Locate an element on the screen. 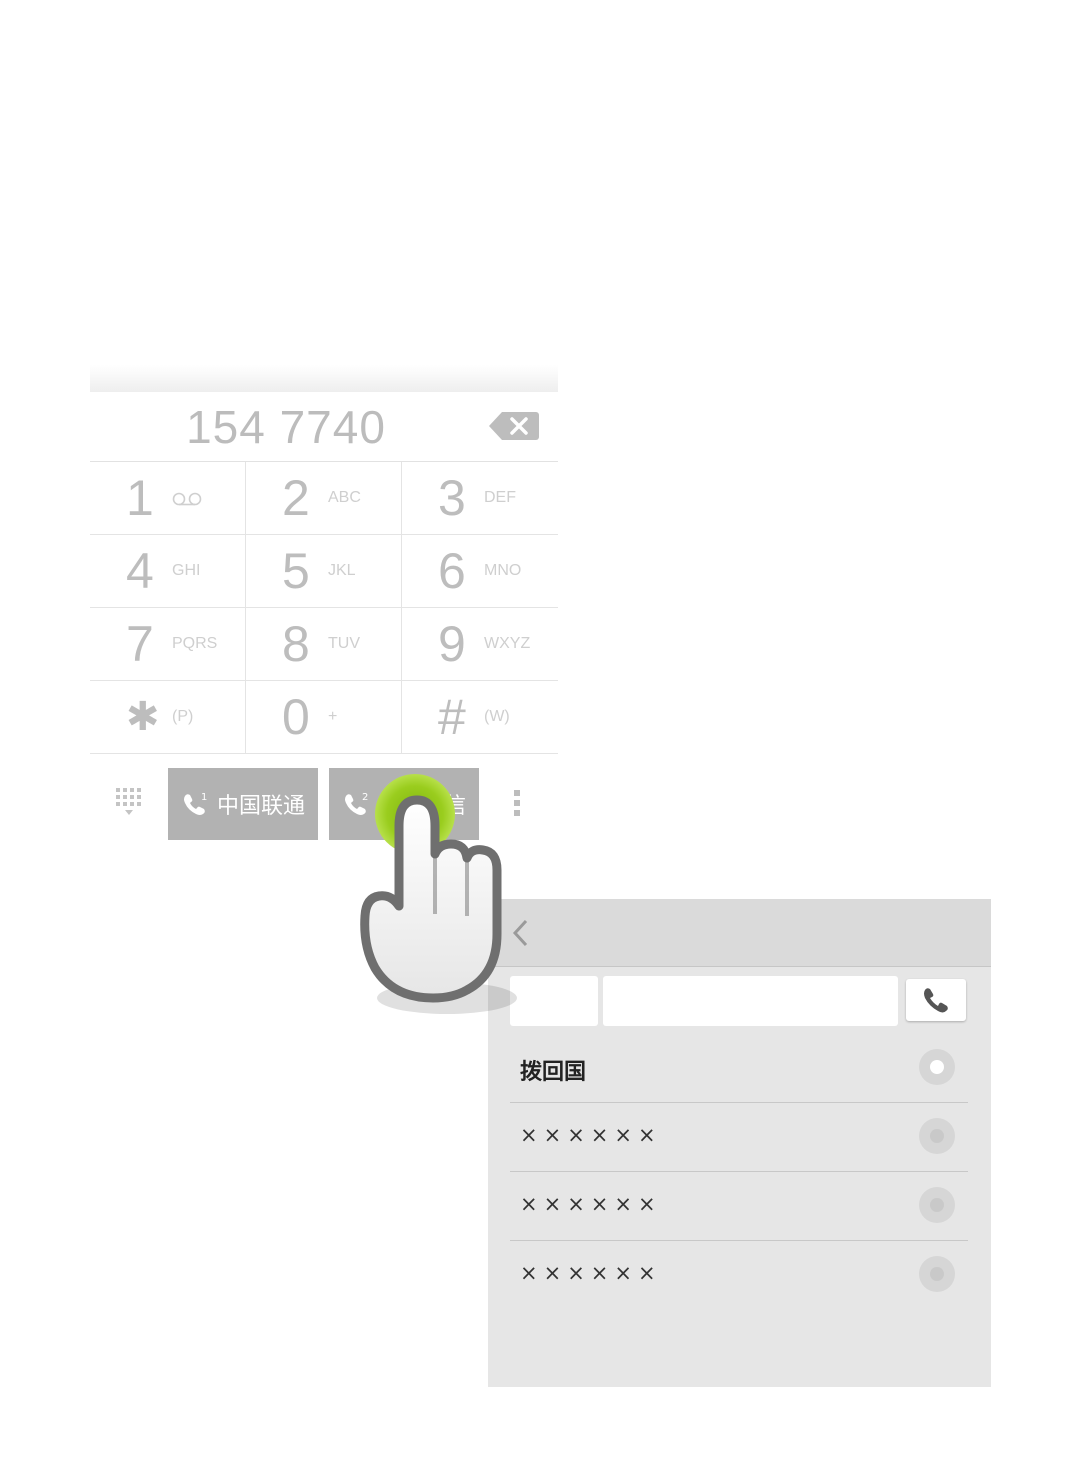  phone-sim1-icon: 1 is located at coordinates (195, 803).